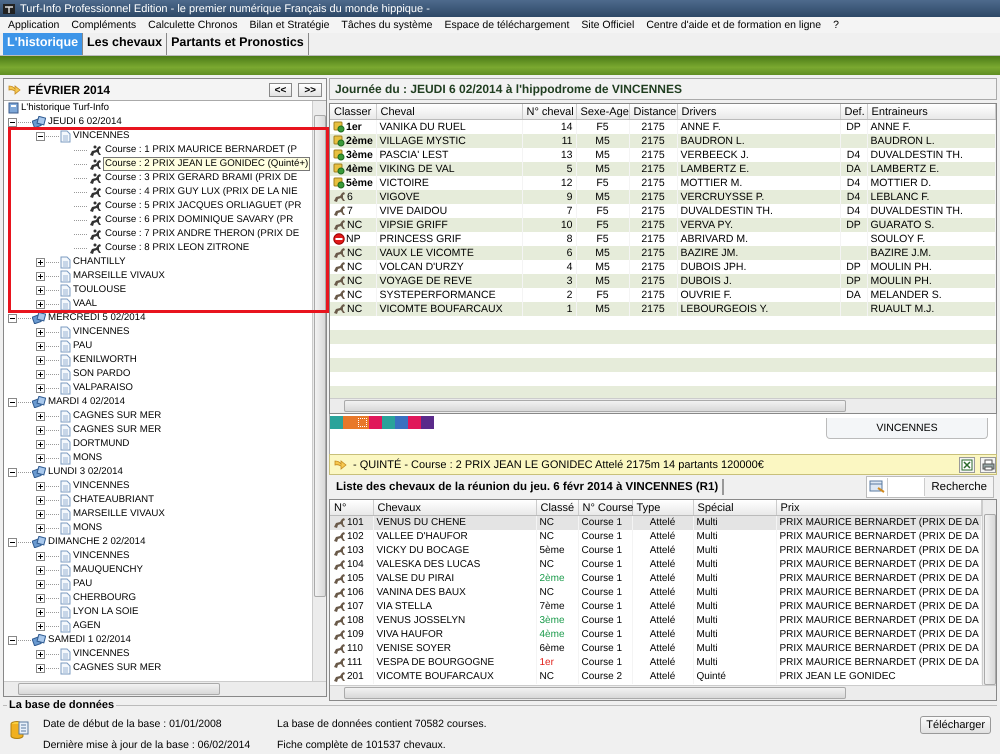  Describe the element at coordinates (104, 598) in the screenshot. I see `tree-item: CHERBOURG` at that location.